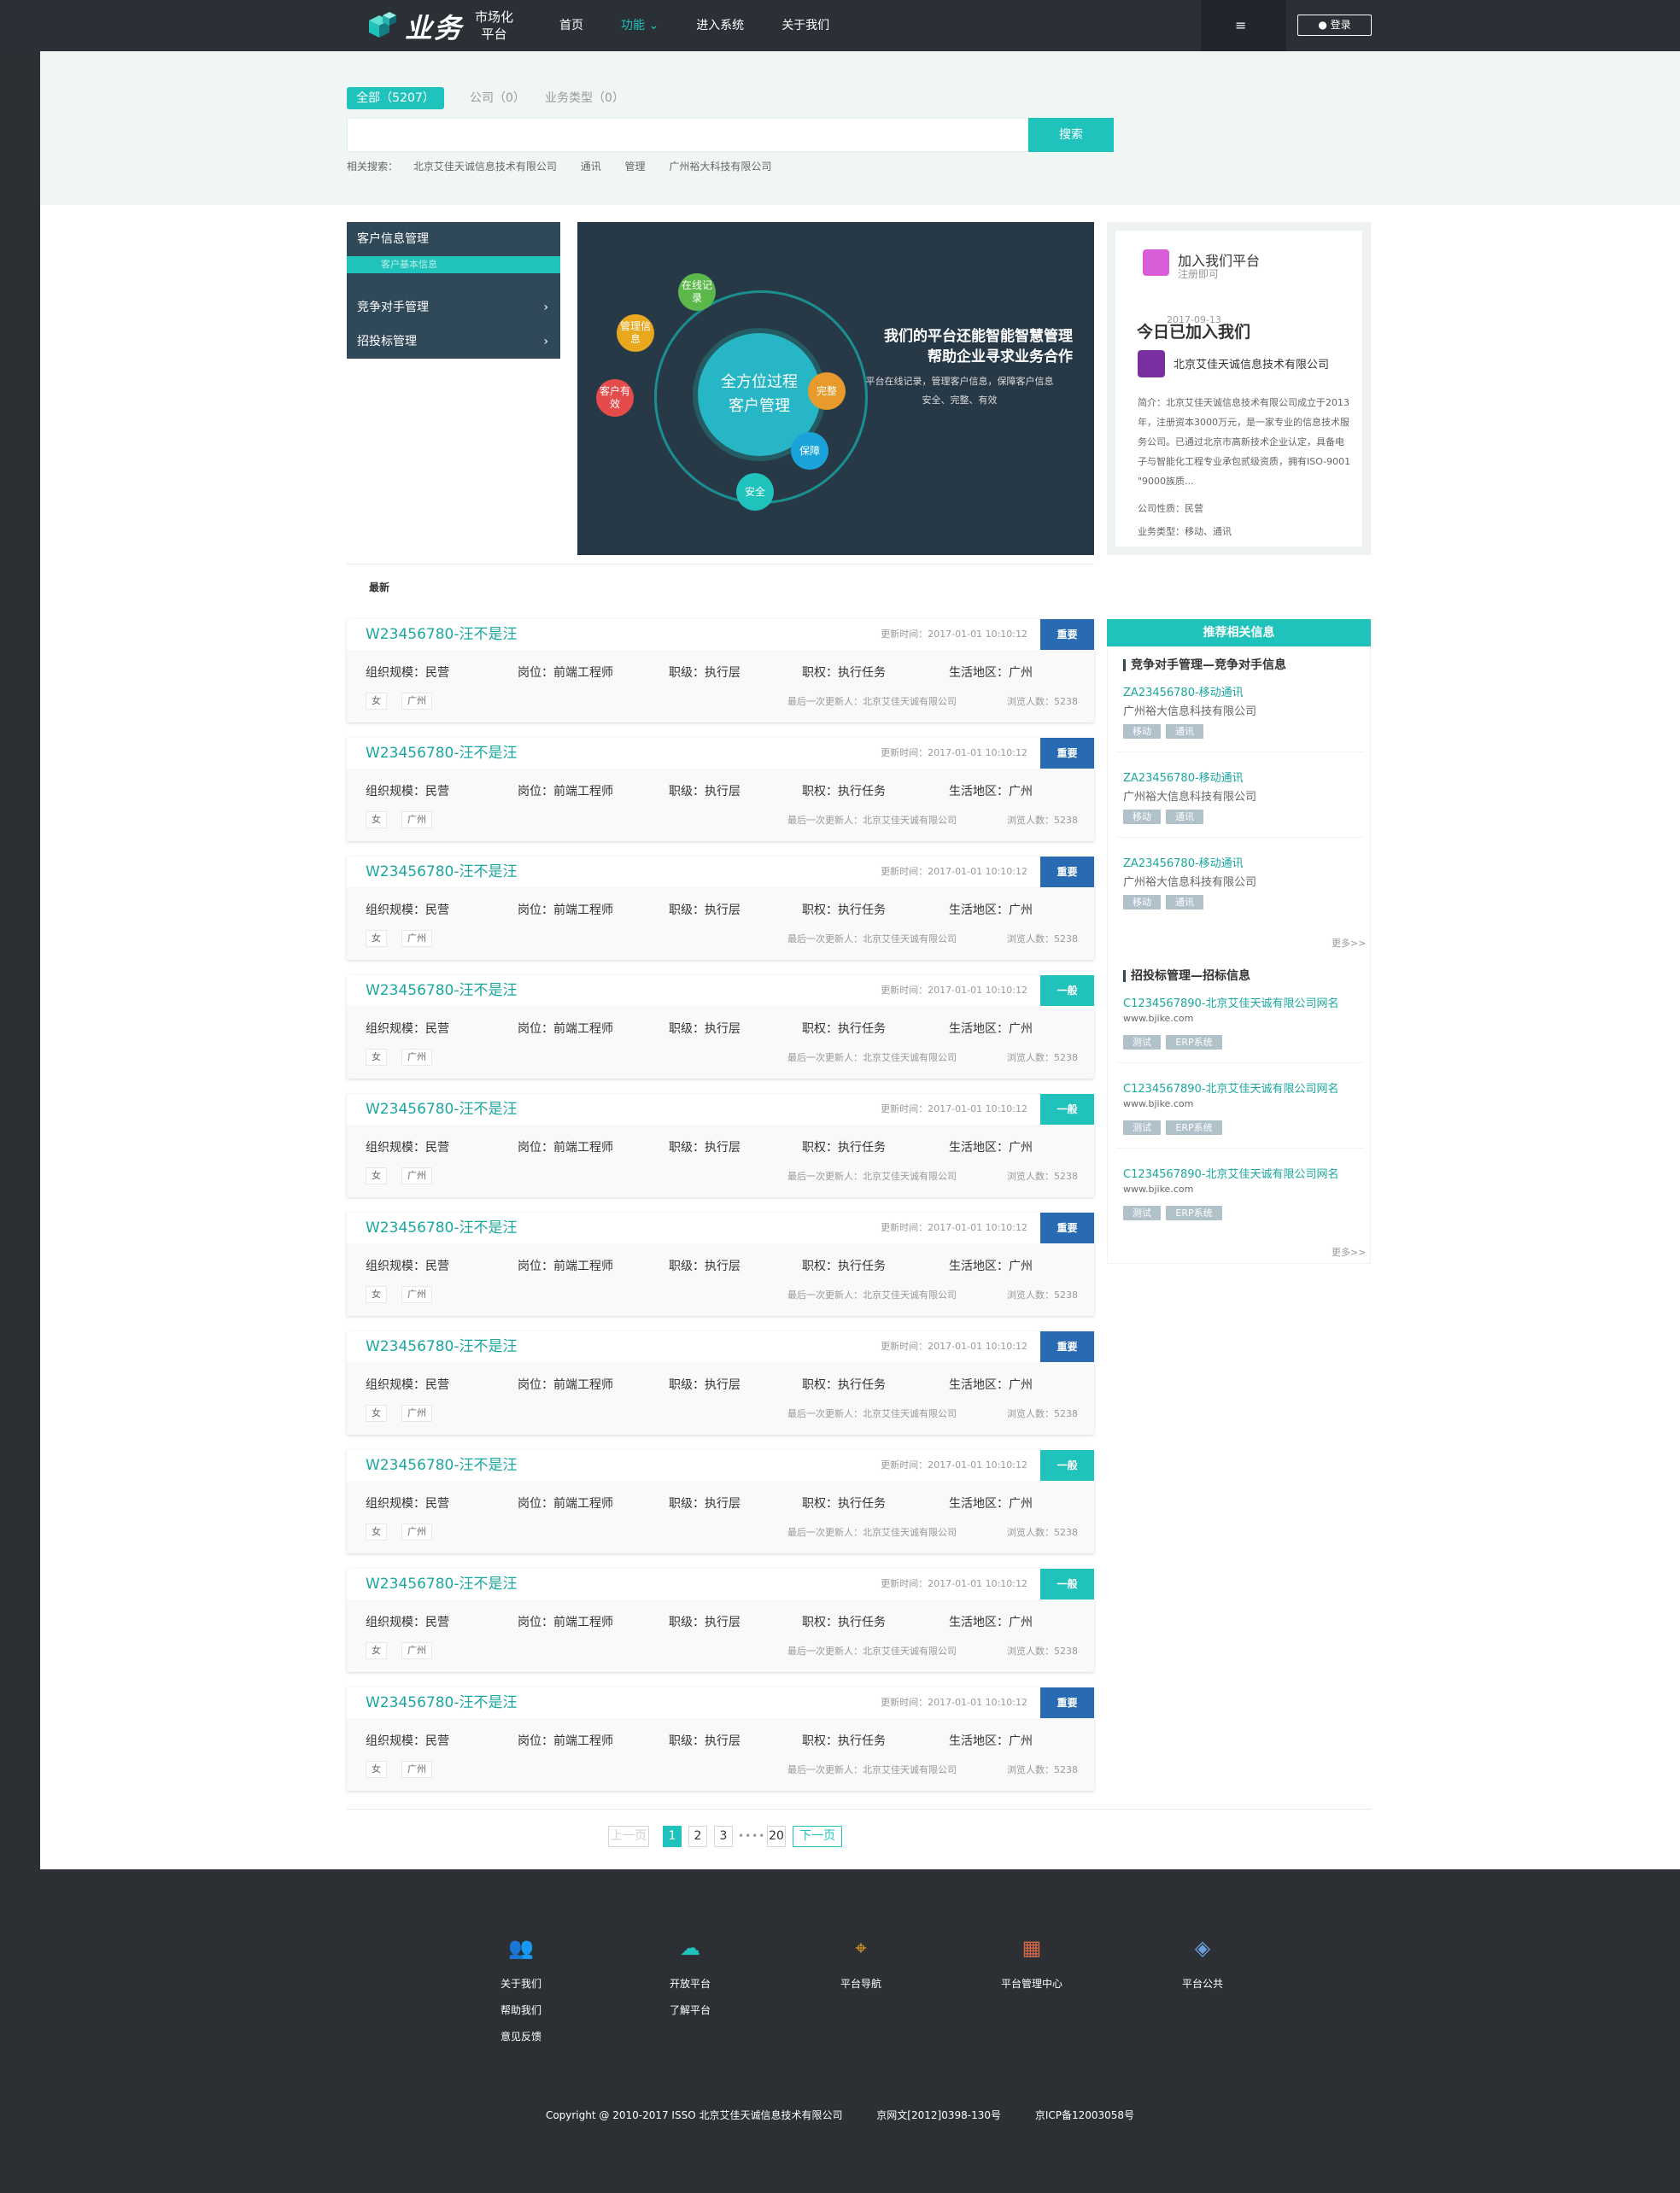 This screenshot has height=2193, width=1680. What do you see at coordinates (498, 98) in the screenshot?
I see `tab-company: 公司（0）` at bounding box center [498, 98].